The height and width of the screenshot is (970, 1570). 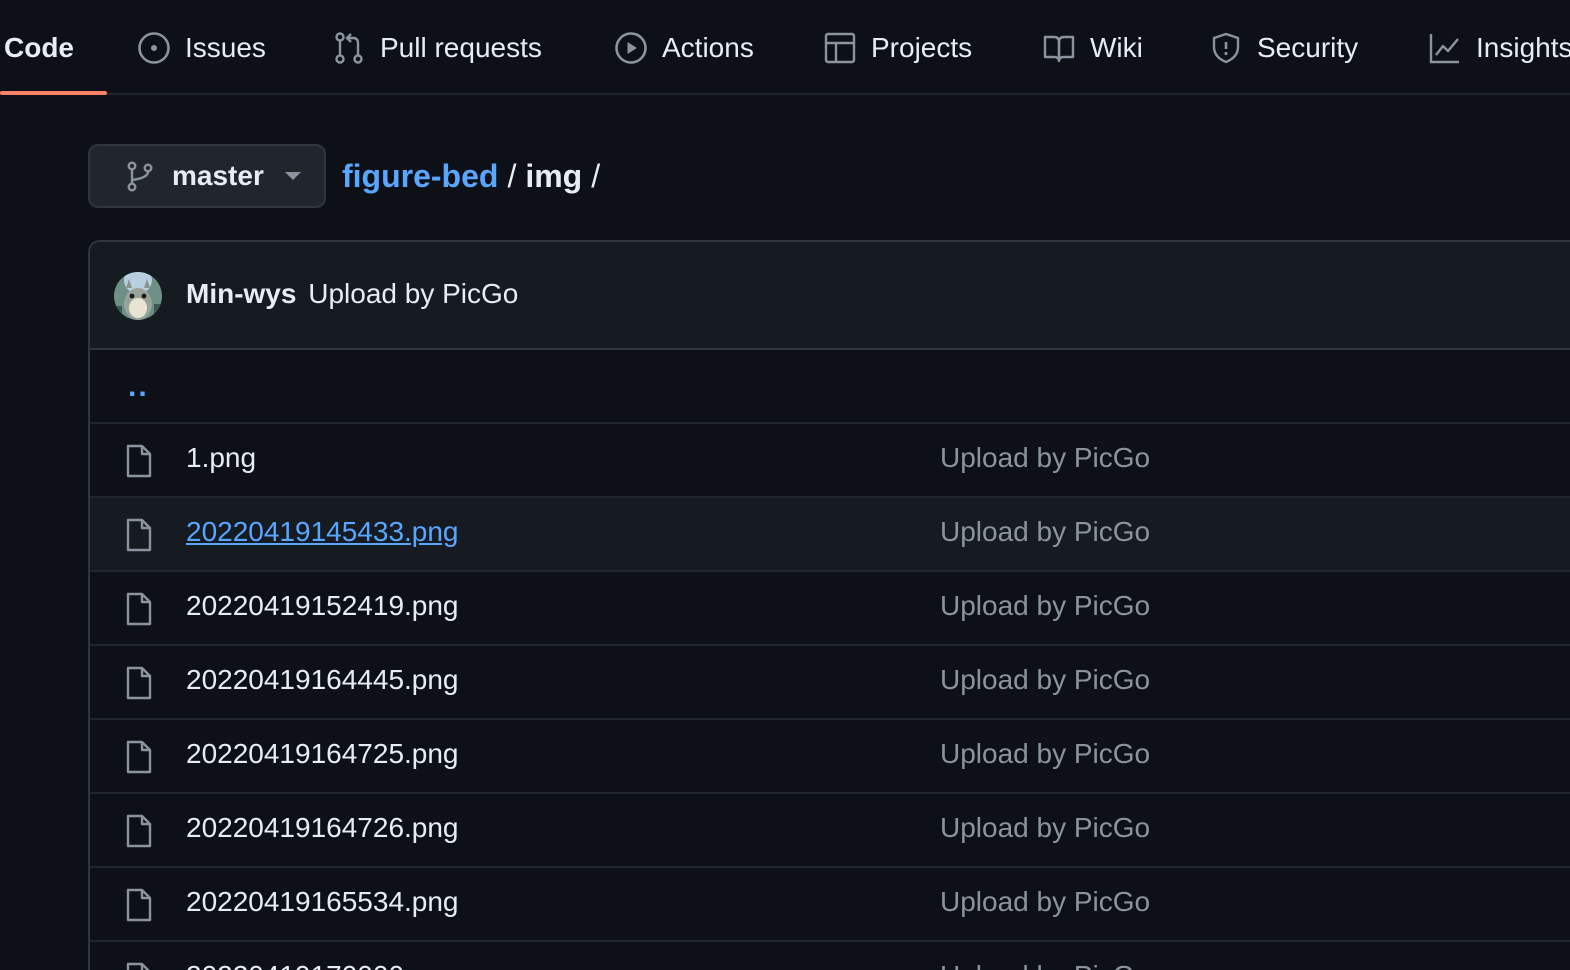 I want to click on latest-commit-text: Min-wys Upload by PicGo, so click(x=352, y=294).